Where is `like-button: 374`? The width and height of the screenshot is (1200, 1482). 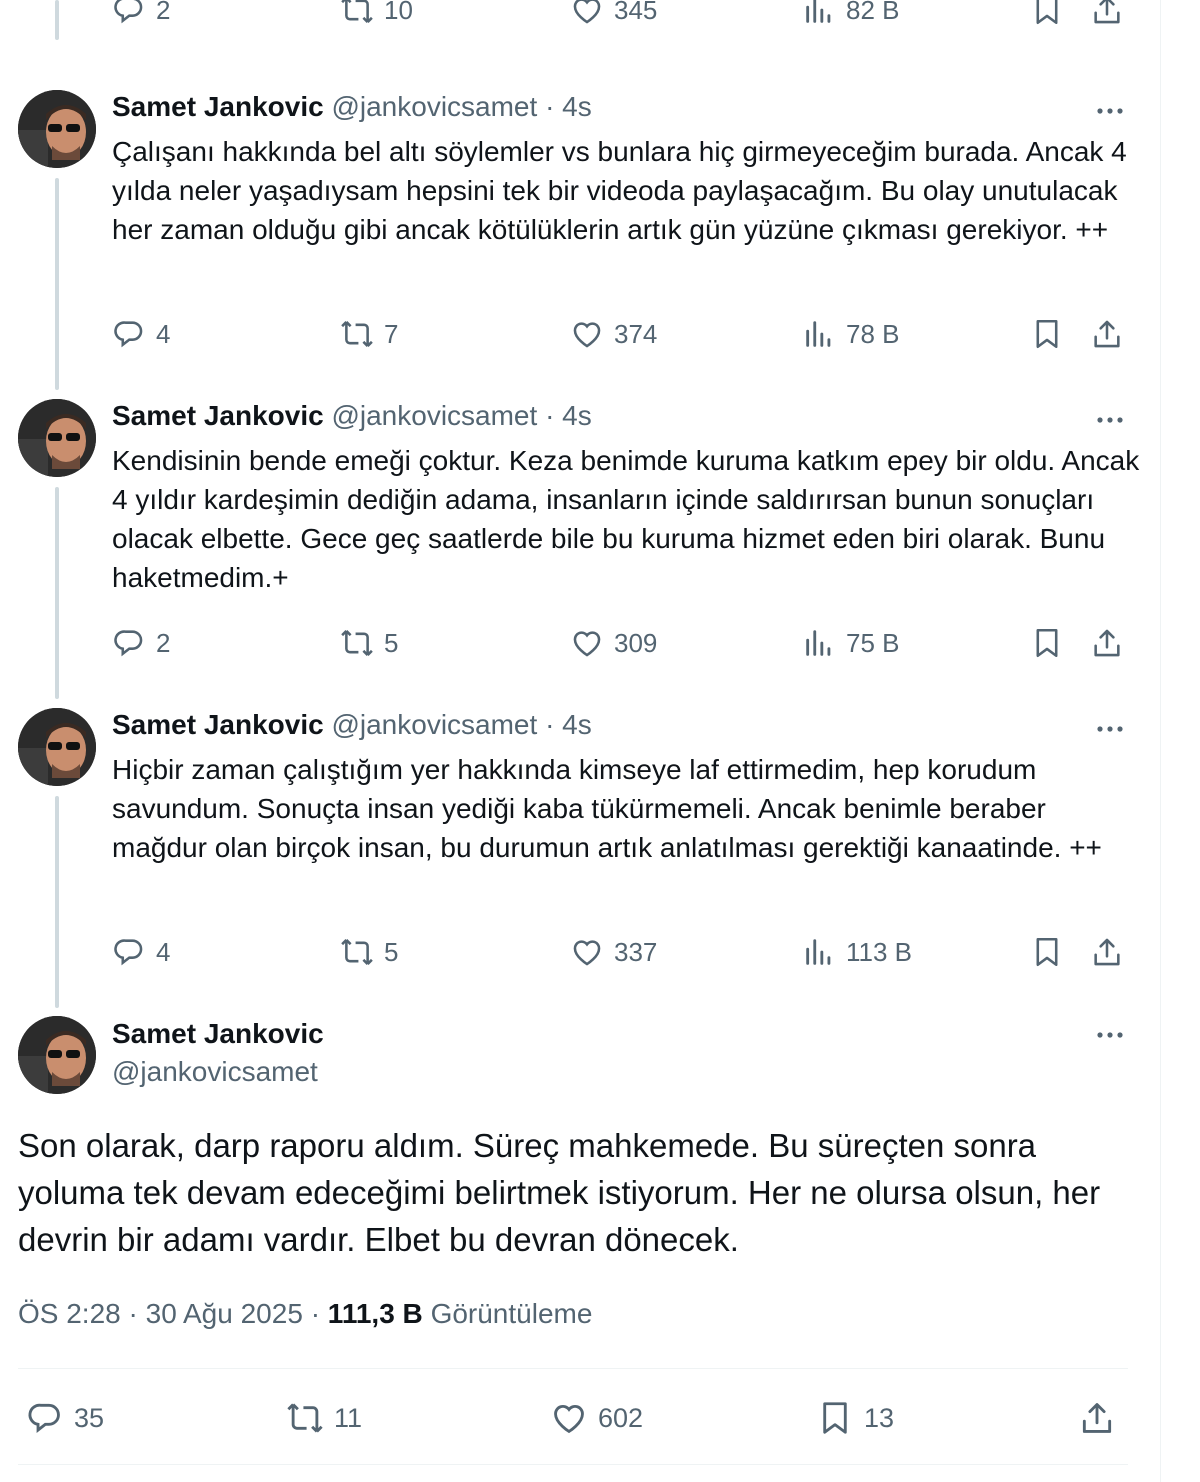 like-button: 374 is located at coordinates (613, 334).